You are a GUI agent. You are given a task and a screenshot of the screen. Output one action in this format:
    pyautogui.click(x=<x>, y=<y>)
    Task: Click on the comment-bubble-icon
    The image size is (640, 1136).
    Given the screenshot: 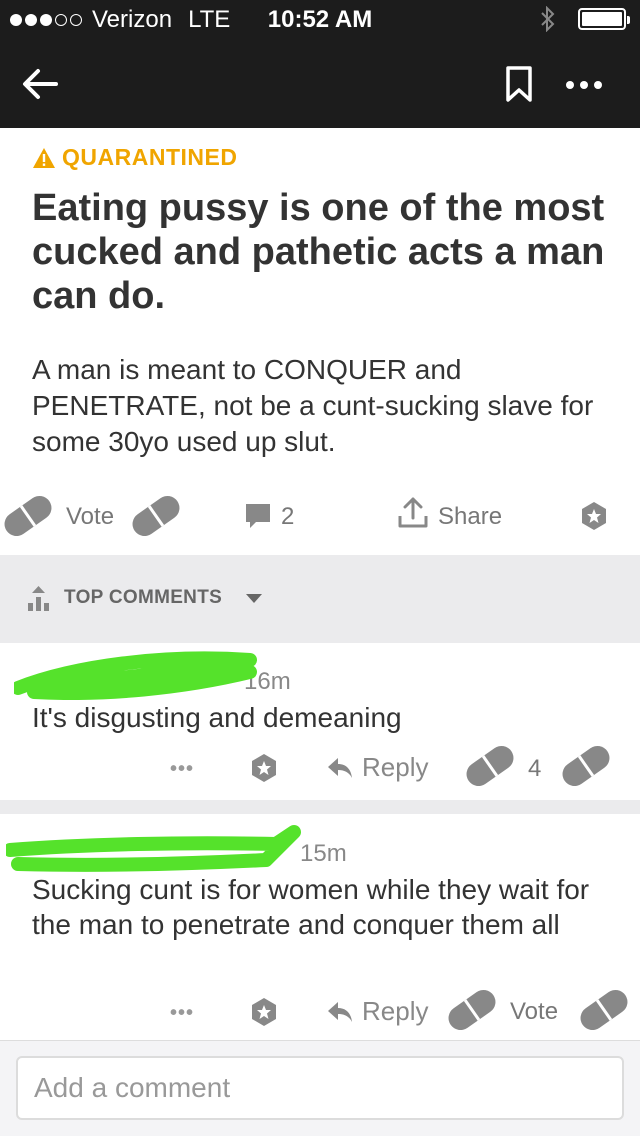 What is the action you would take?
    pyautogui.click(x=258, y=516)
    